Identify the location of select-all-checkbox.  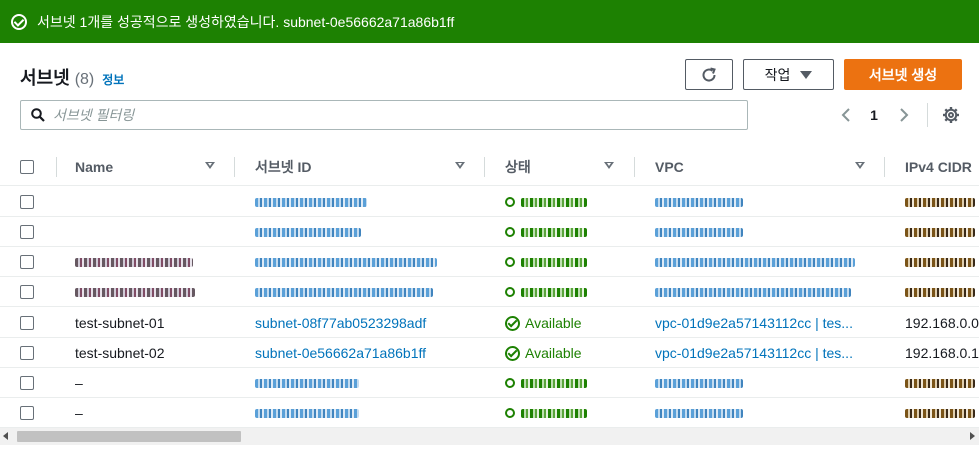
(27, 167).